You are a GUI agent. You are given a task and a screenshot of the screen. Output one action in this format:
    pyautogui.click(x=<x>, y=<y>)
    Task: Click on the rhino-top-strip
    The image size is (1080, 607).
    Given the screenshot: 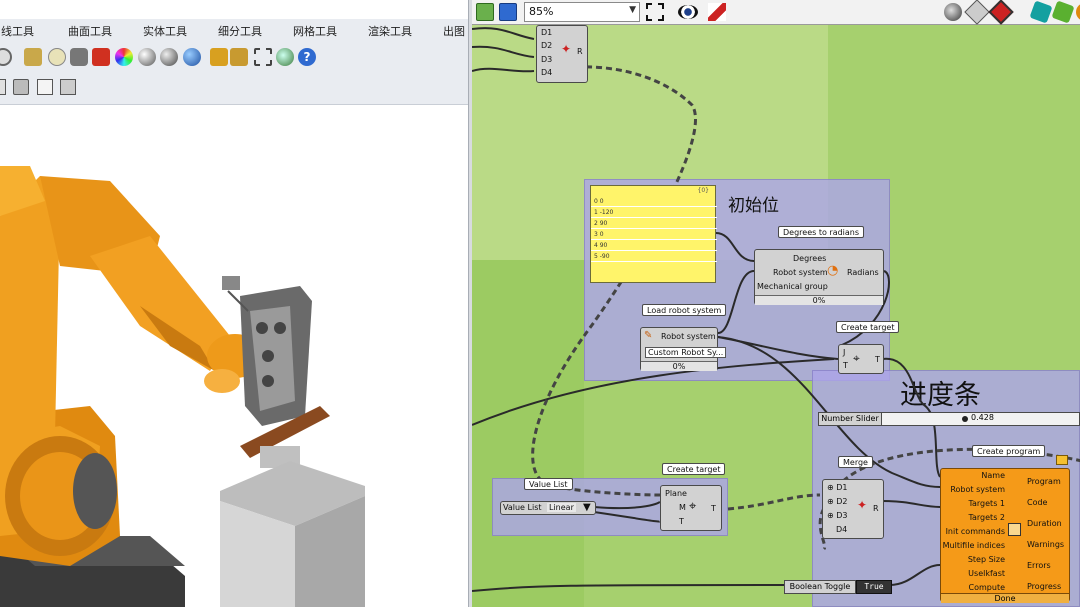 What is the action you would take?
    pyautogui.click(x=235, y=9)
    